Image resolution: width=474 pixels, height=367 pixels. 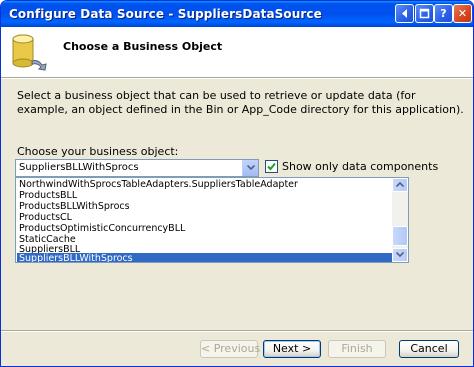 I want to click on scrollbar-thumb, so click(x=400, y=236).